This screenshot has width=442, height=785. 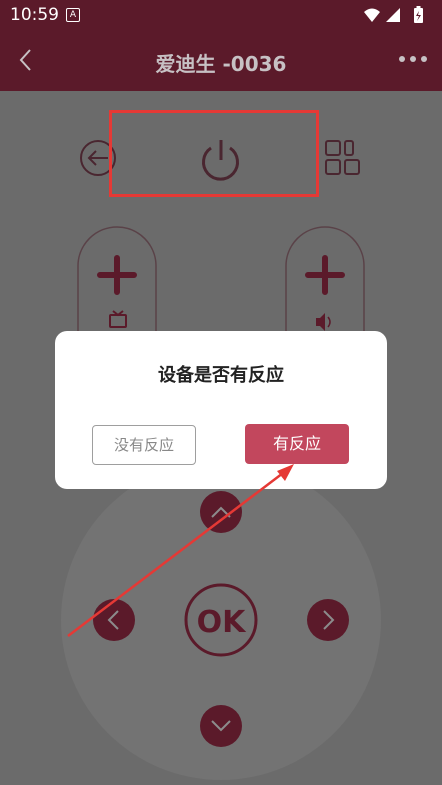 What do you see at coordinates (73, 15) in the screenshot?
I see `app-notification-icon: A` at bounding box center [73, 15].